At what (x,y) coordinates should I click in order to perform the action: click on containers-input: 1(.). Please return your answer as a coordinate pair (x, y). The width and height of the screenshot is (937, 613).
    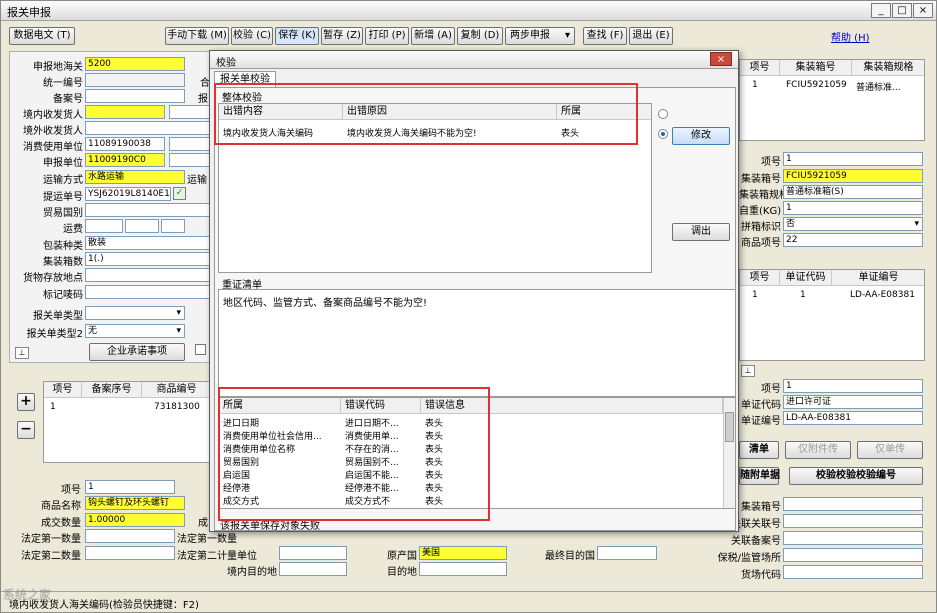
    Looking at the image, I should click on (149, 259).